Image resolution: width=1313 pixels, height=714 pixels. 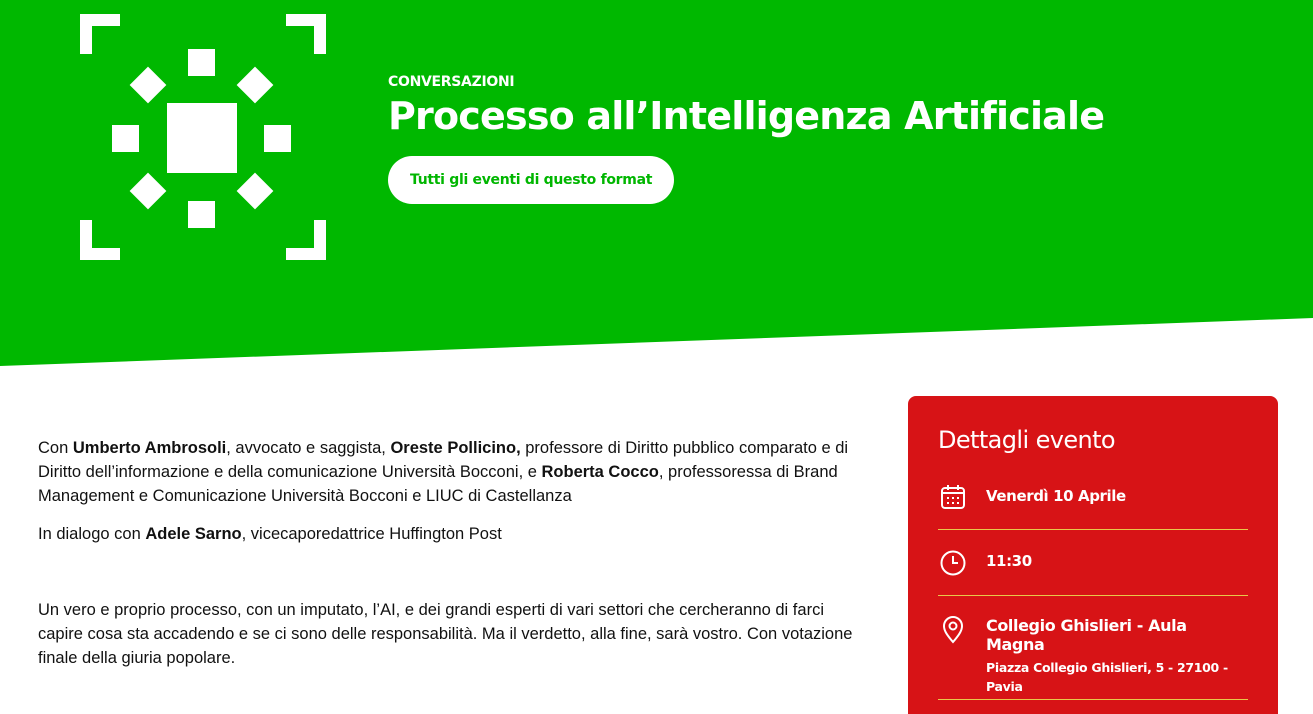 I want to click on calendar-icon, so click(x=953, y=497).